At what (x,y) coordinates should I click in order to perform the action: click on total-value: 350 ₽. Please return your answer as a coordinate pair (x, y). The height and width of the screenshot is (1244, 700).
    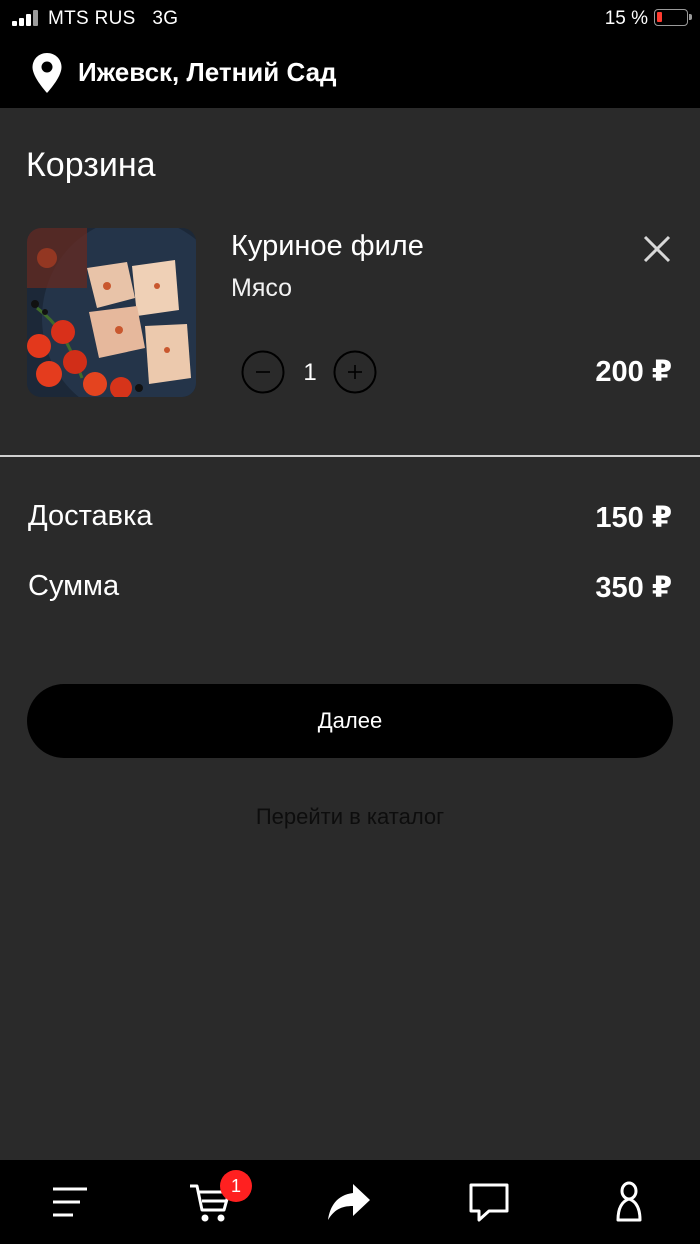
    Looking at the image, I should click on (633, 588).